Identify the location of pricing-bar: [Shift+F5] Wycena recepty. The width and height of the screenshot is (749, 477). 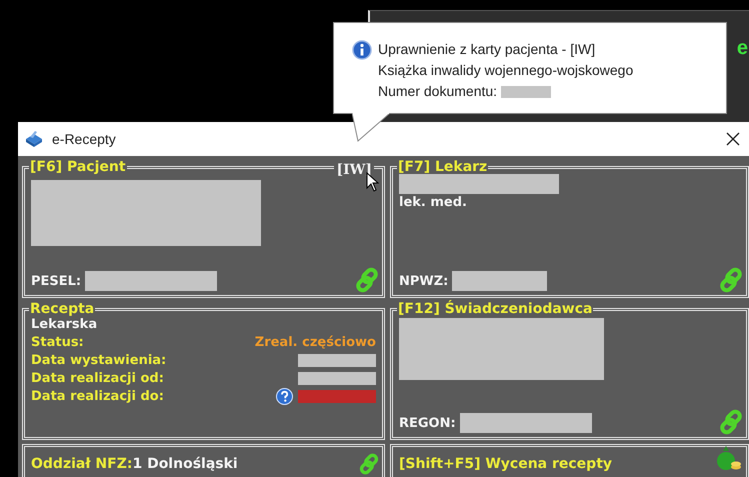
(569, 460).